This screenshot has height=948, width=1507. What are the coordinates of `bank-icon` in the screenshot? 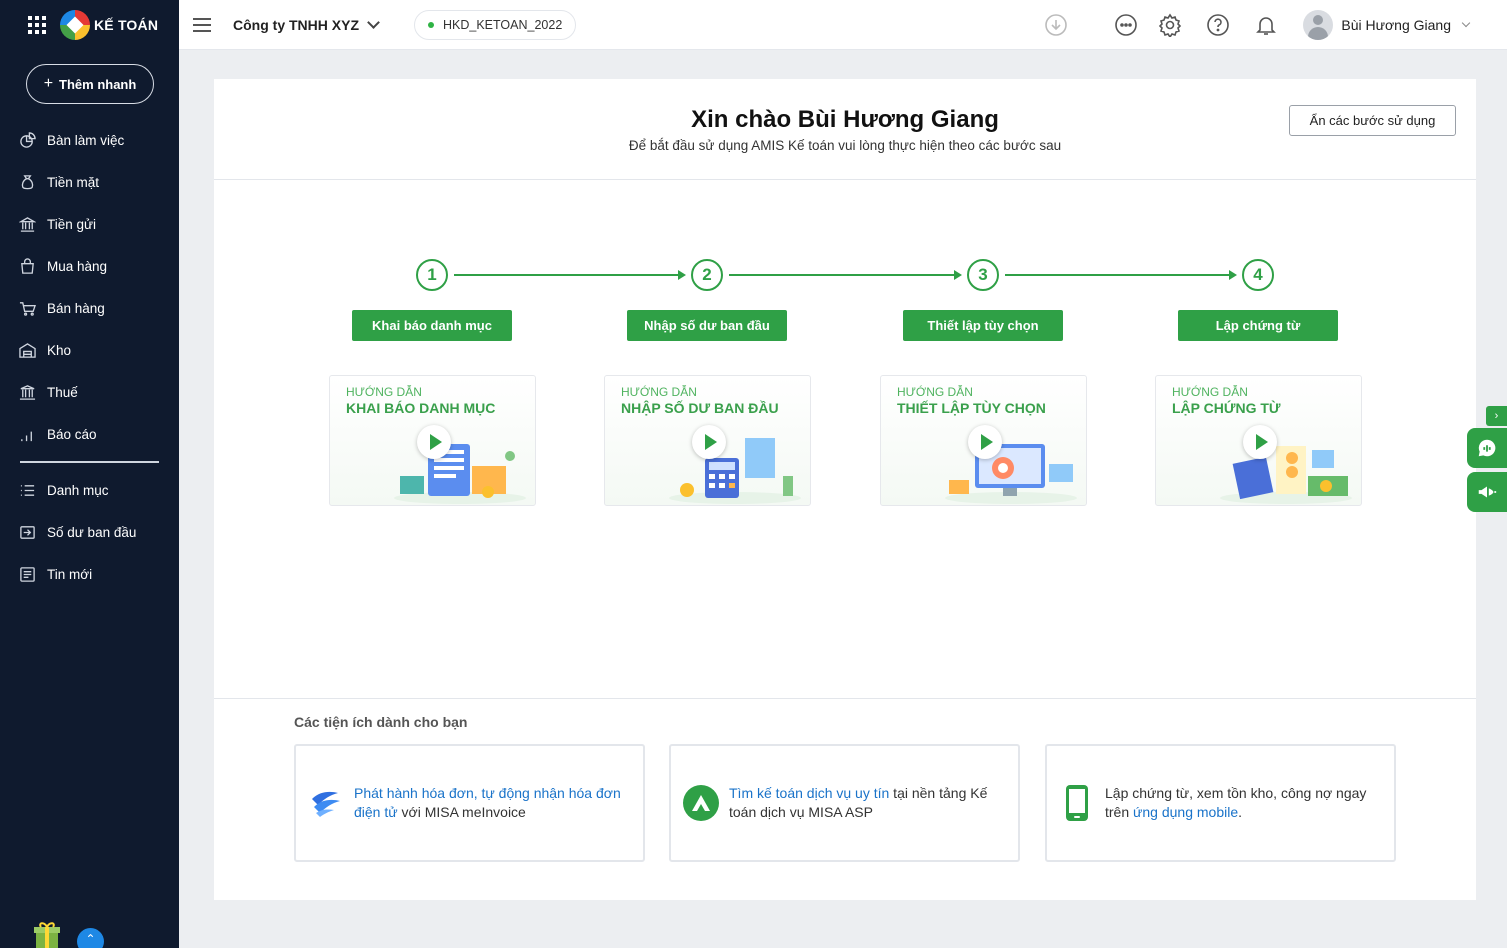 It's located at (27, 224).